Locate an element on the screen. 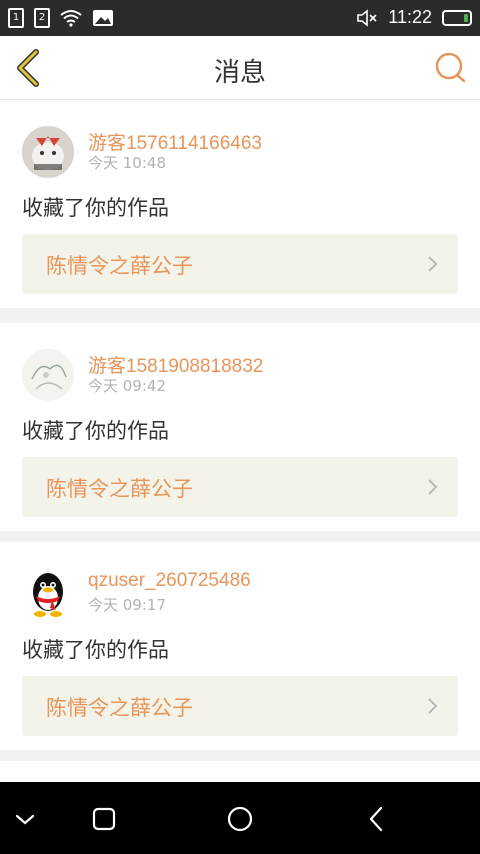 This screenshot has width=480, height=854. home-icon is located at coordinates (240, 819).